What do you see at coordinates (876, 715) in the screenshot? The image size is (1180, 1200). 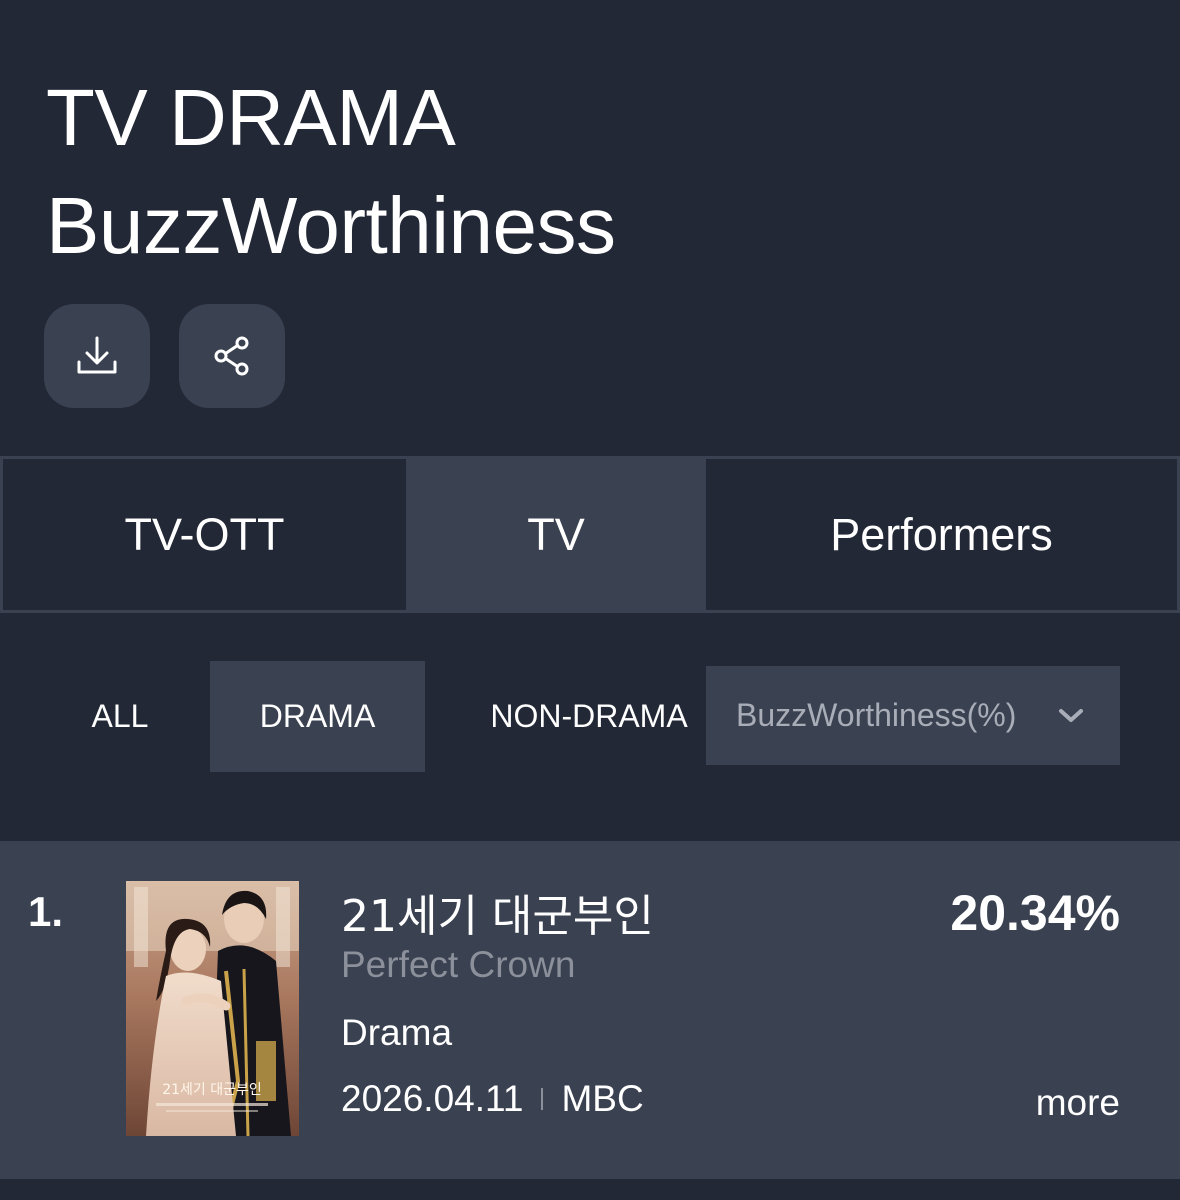 I see `metric-select-value: BuzzWorthiness(%)` at bounding box center [876, 715].